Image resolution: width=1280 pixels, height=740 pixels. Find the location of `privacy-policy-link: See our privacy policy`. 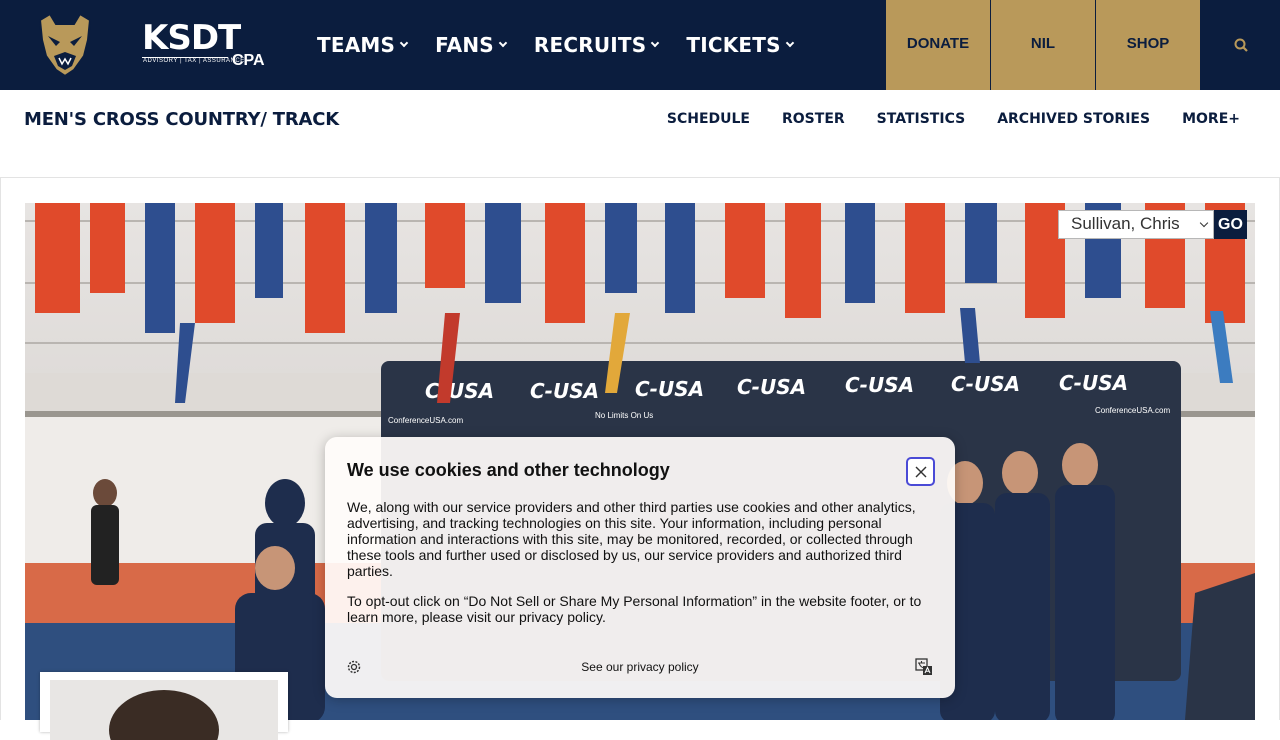

privacy-policy-link: See our privacy policy is located at coordinates (640, 667).